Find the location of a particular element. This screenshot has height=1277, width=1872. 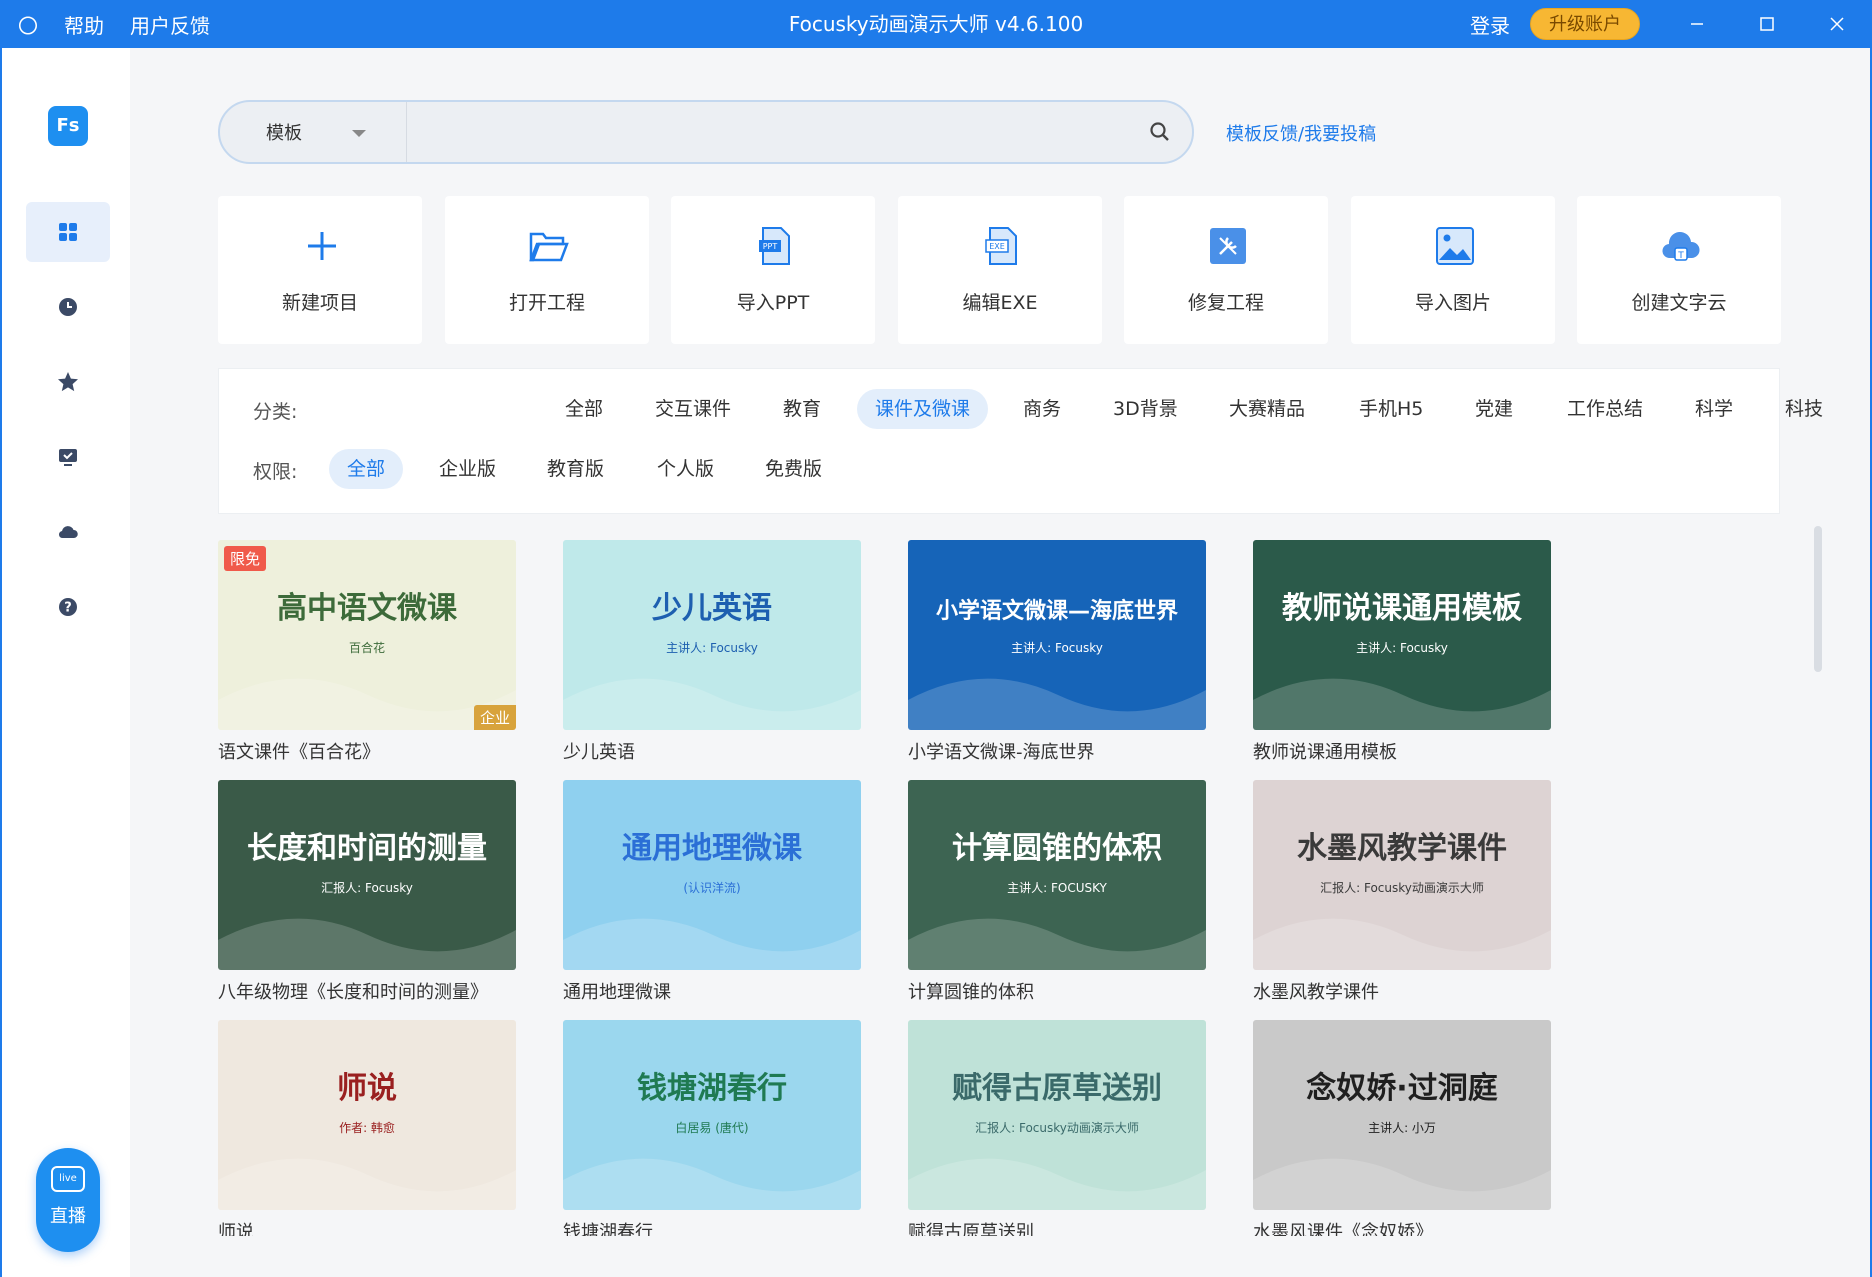

thumbnail-subheading: 汇报人: Focusky动画演示大师 is located at coordinates (1057, 1127).